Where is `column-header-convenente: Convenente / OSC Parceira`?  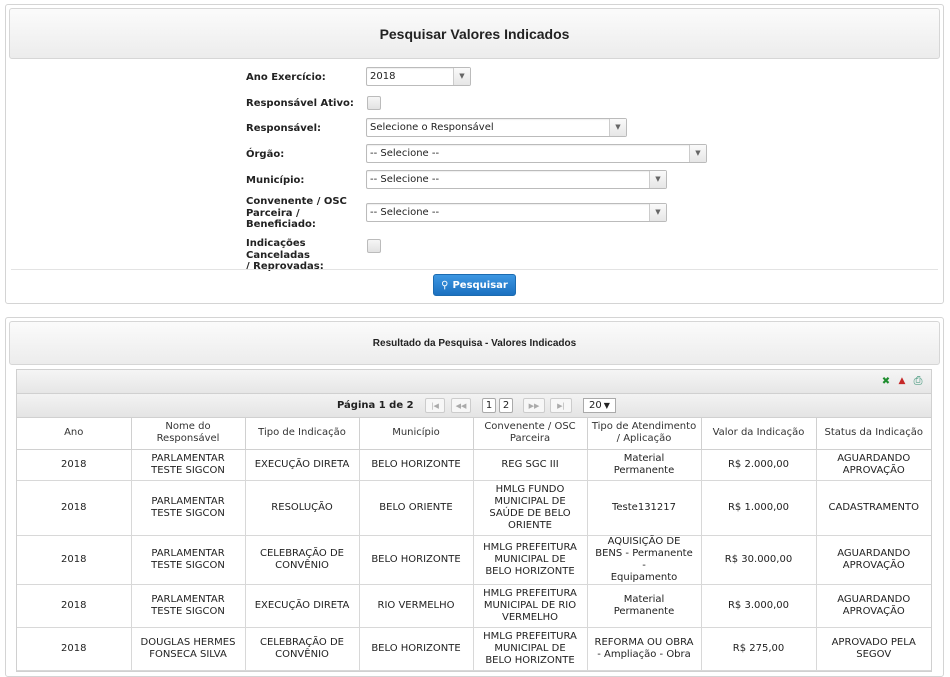 column-header-convenente: Convenente / OSC Parceira is located at coordinates (530, 434).